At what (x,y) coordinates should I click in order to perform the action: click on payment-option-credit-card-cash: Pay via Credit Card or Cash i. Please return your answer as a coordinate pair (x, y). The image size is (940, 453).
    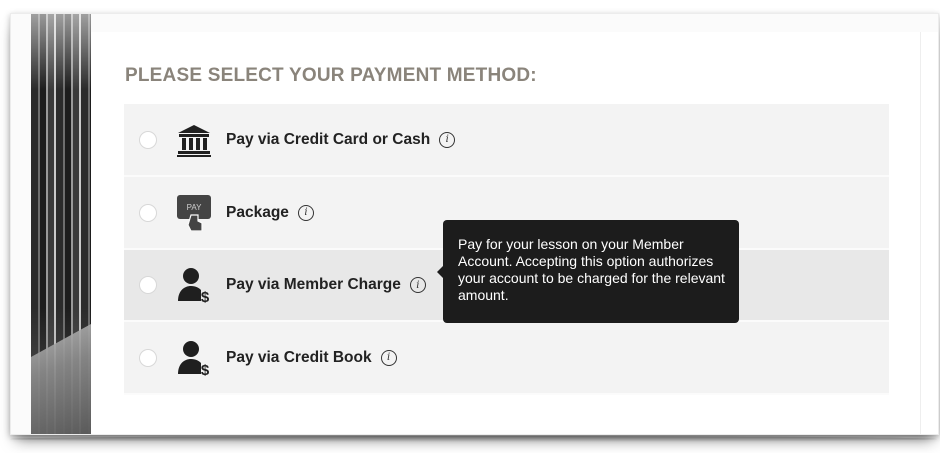
    Looking at the image, I should click on (506, 140).